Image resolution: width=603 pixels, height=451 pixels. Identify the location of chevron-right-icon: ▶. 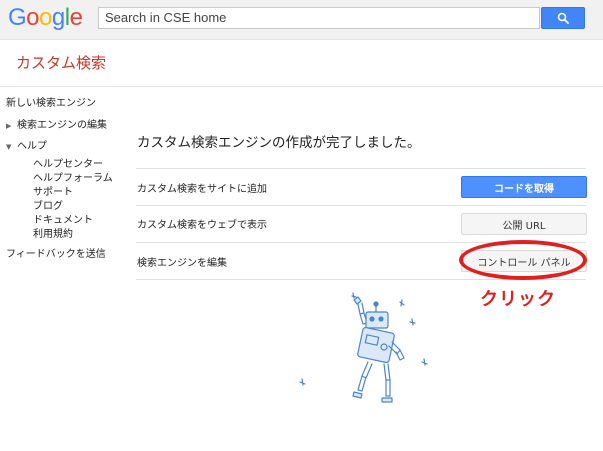
(9, 126).